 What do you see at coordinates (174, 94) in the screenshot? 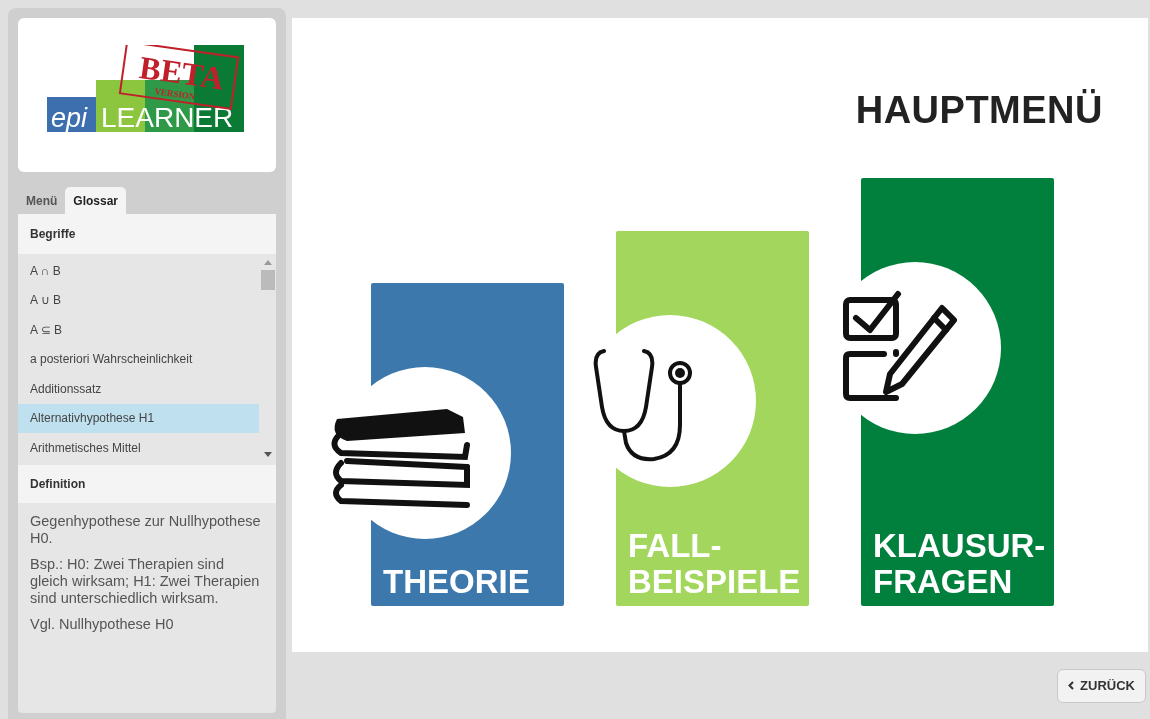
I see `stamp-subtext: VERSION` at bounding box center [174, 94].